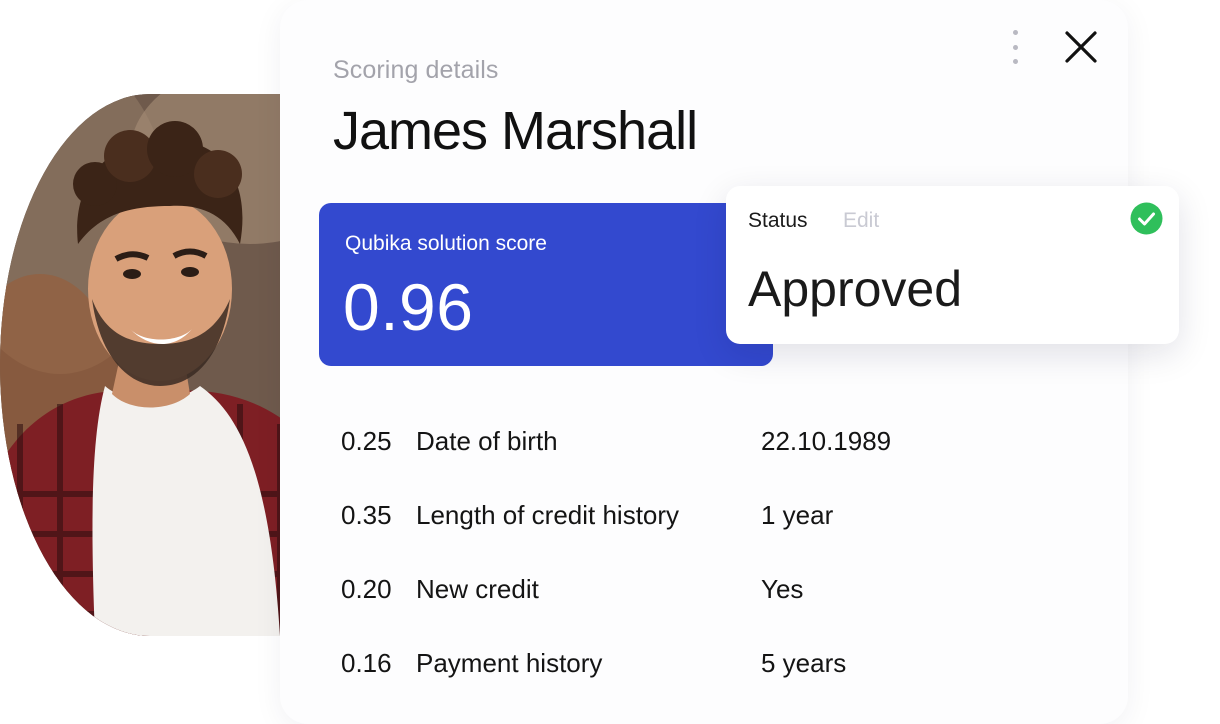 Image resolution: width=1220 pixels, height=724 pixels. Describe the element at coordinates (548, 515) in the screenshot. I see `criteria-label: Length of credit history` at that location.